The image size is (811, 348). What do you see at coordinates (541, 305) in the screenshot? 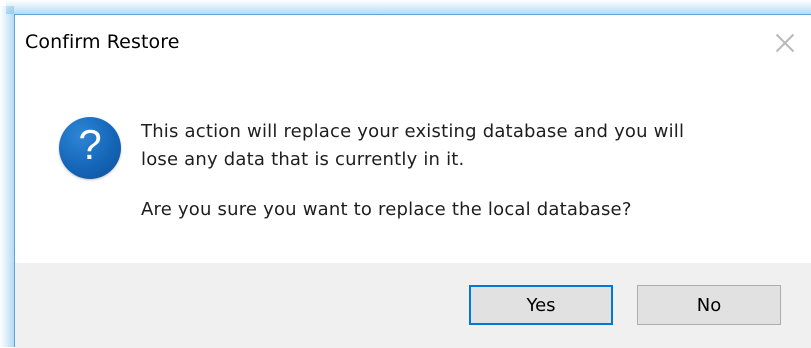
I see `yes-button: Yes` at bounding box center [541, 305].